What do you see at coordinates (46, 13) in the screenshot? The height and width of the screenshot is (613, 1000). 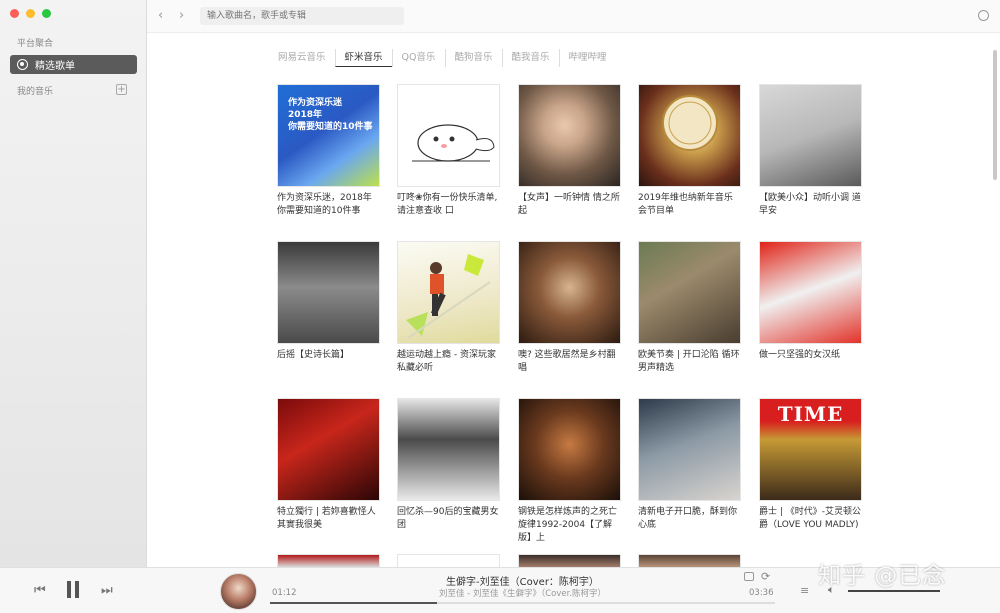 I see `maximize-window-button` at bounding box center [46, 13].